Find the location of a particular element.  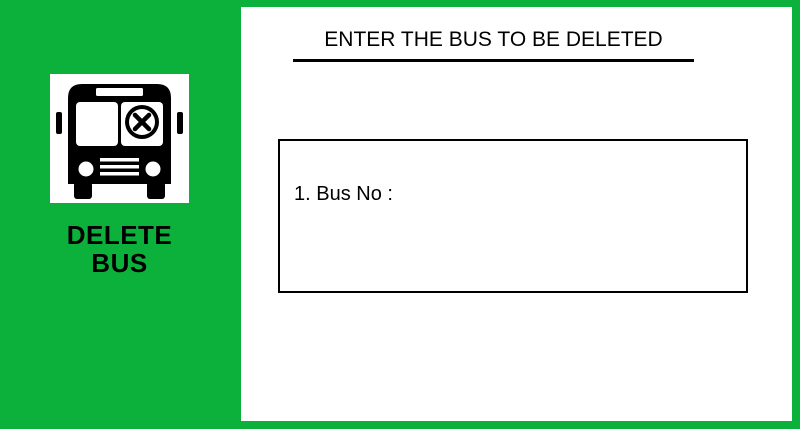

bus-delete-icon is located at coordinates (119, 141).